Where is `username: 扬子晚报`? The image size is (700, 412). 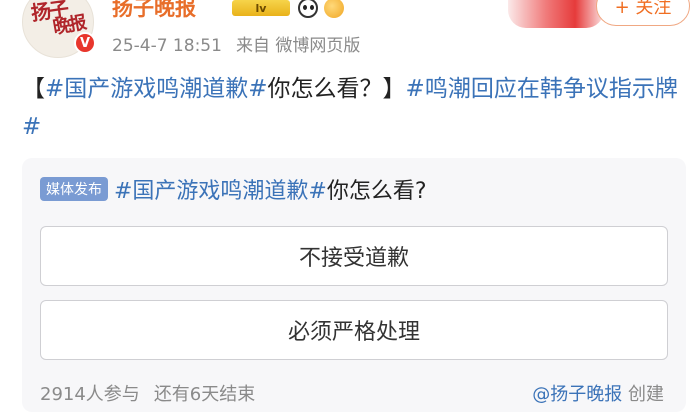
username: 扬子晚报 is located at coordinates (154, 11).